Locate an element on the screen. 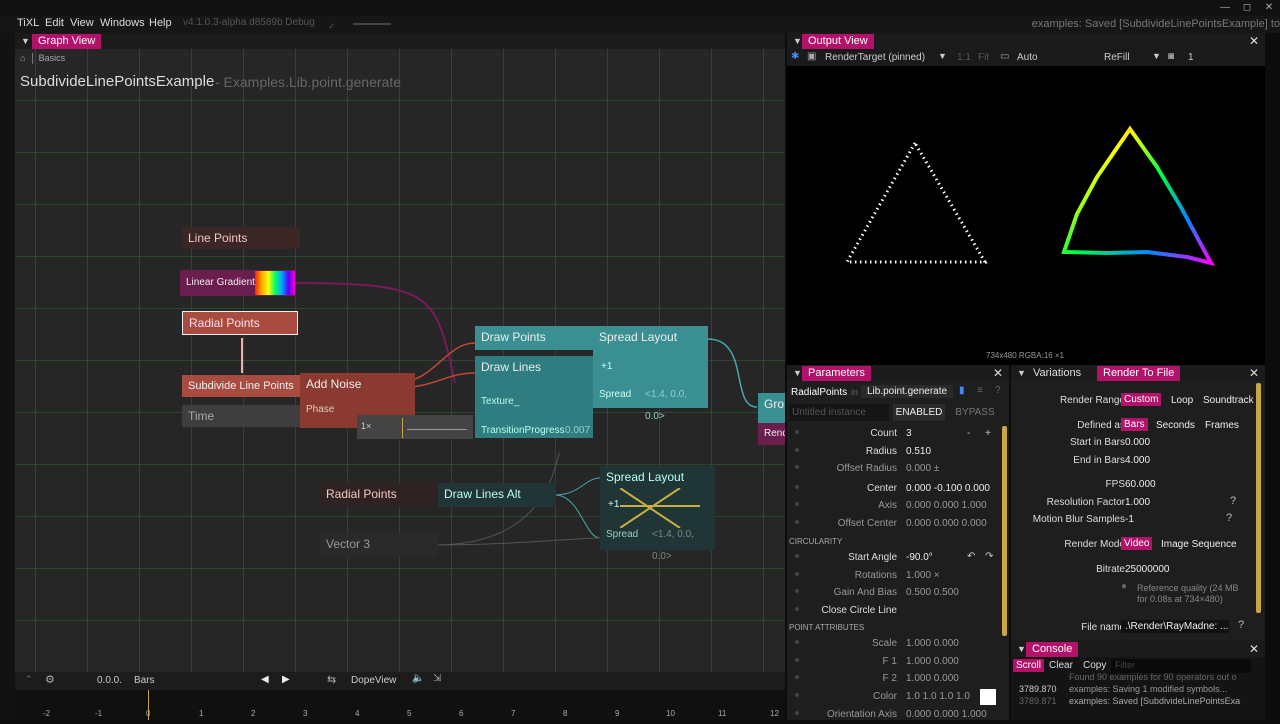  param-start-angle: Start Angle -90.0° ↶ ↷ is located at coordinates (898, 558).